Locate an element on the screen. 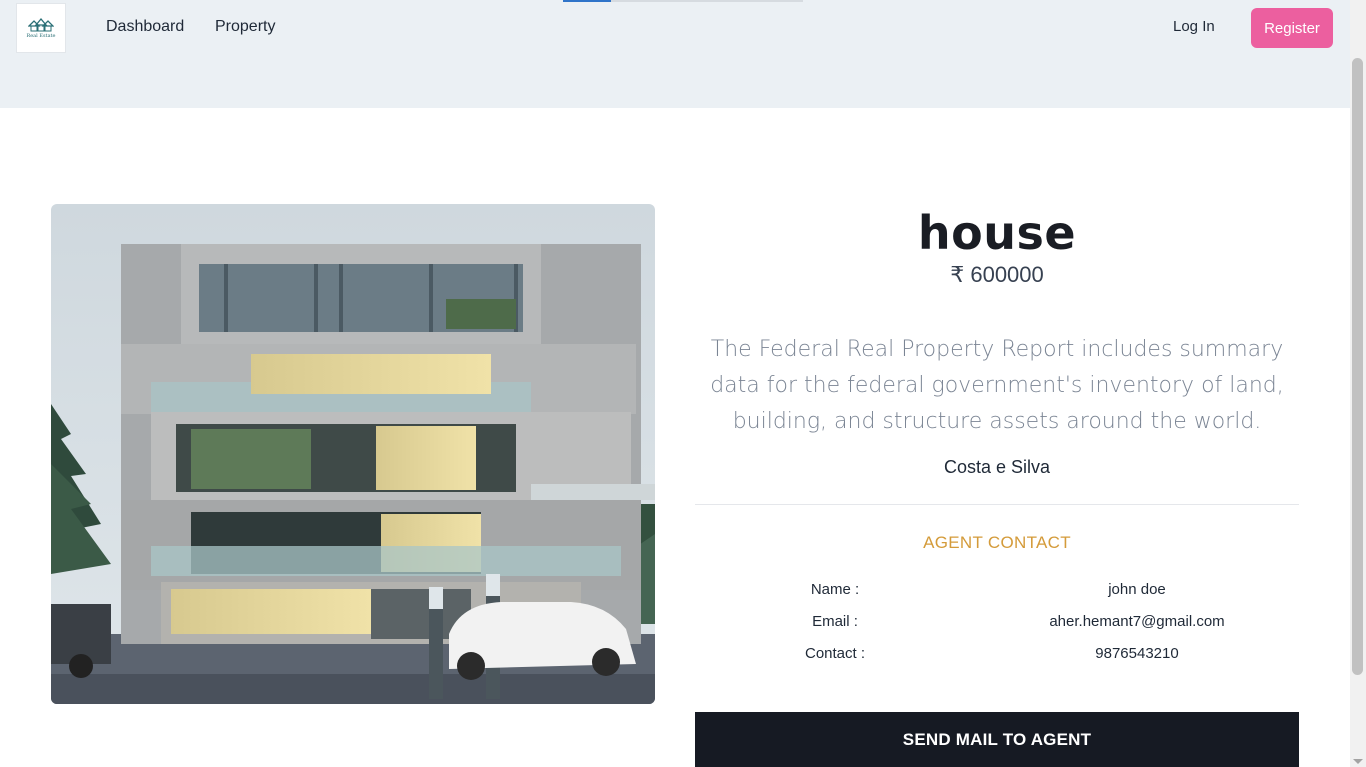 Image resolution: width=1366 pixels, height=767 pixels. divider is located at coordinates (997, 504).